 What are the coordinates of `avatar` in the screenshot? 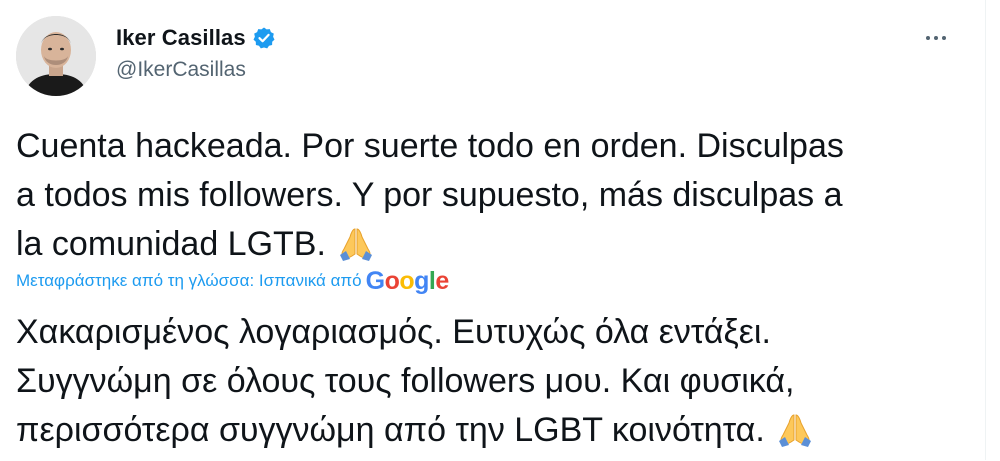 It's located at (56, 56).